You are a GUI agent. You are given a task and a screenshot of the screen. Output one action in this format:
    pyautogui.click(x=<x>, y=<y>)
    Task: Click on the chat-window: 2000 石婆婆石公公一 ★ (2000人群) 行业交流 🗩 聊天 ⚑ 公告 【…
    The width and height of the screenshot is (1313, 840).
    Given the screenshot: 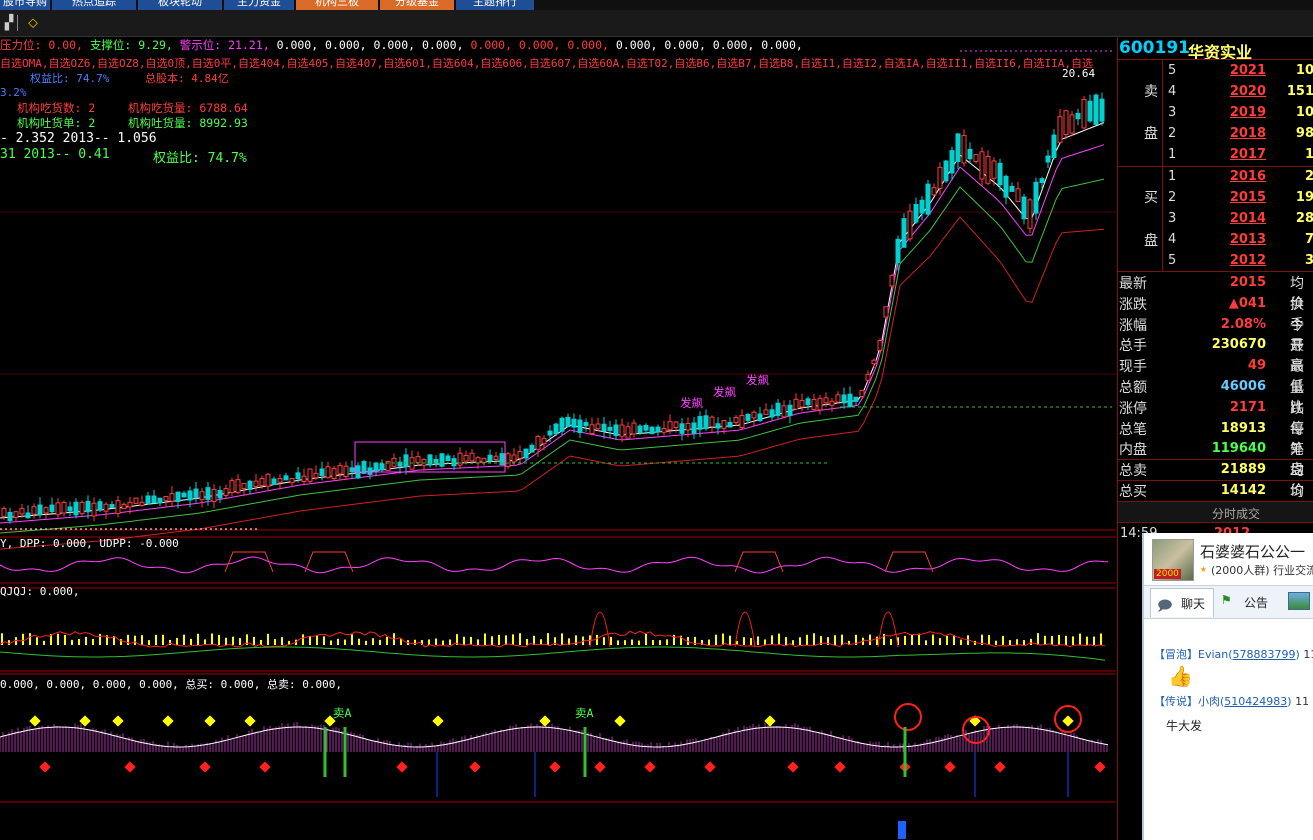 What is the action you would take?
    pyautogui.click(x=1227, y=686)
    